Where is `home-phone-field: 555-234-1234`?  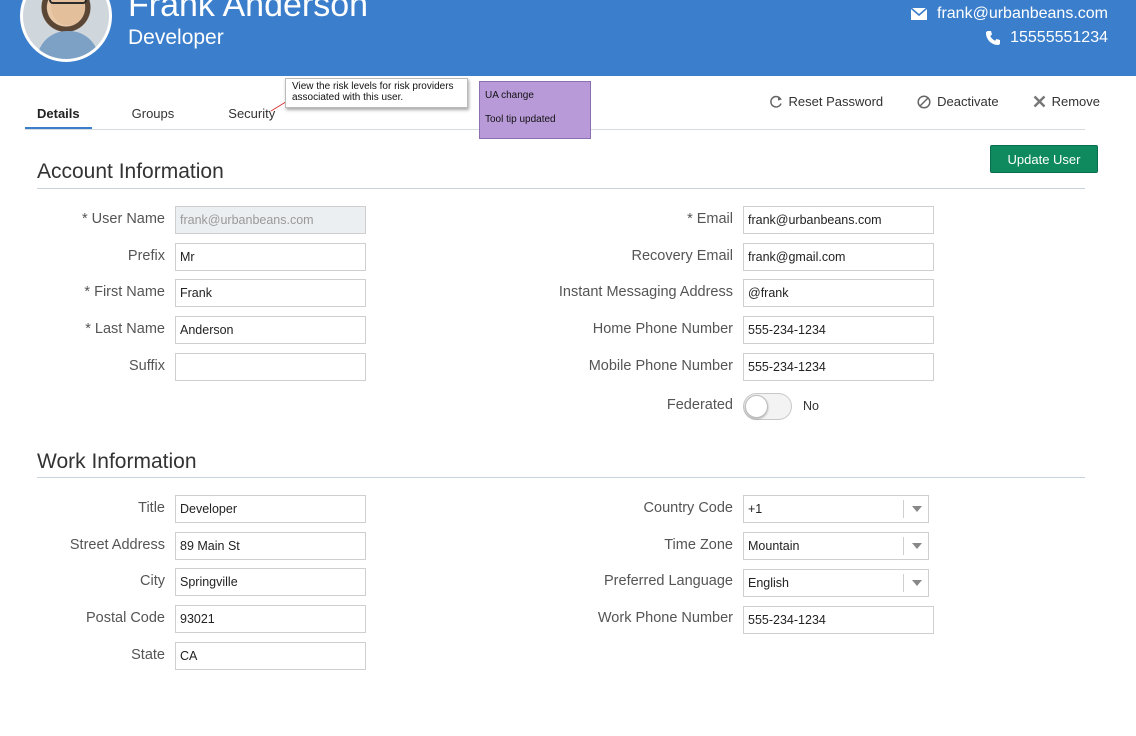 home-phone-field: 555-234-1234 is located at coordinates (838, 330).